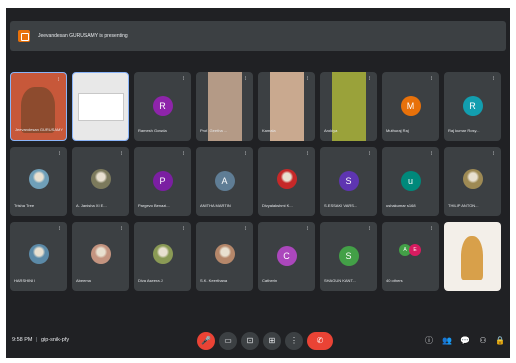  I want to click on captions-button: ⊡, so click(250, 341).